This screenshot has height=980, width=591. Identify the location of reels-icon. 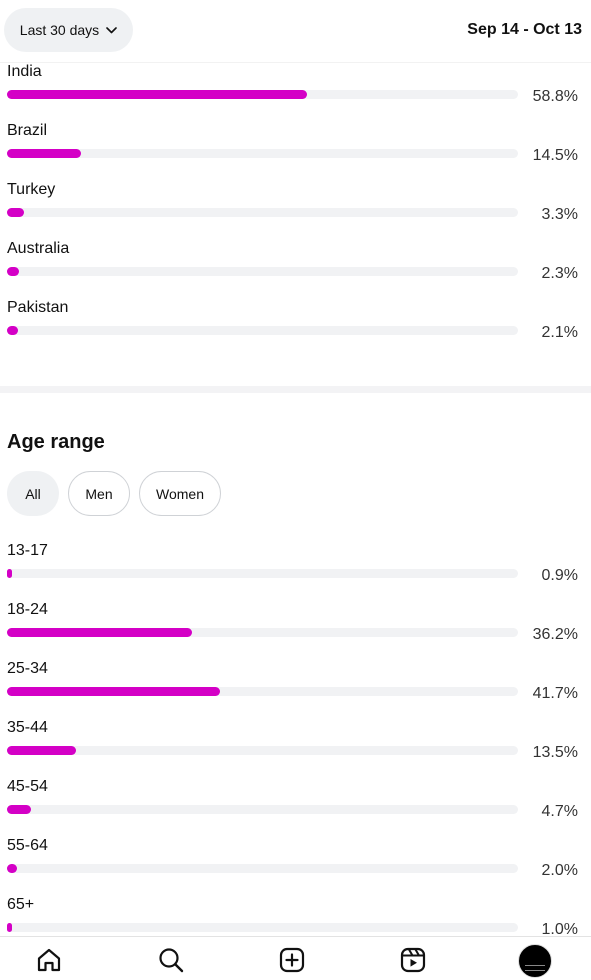
(413, 960).